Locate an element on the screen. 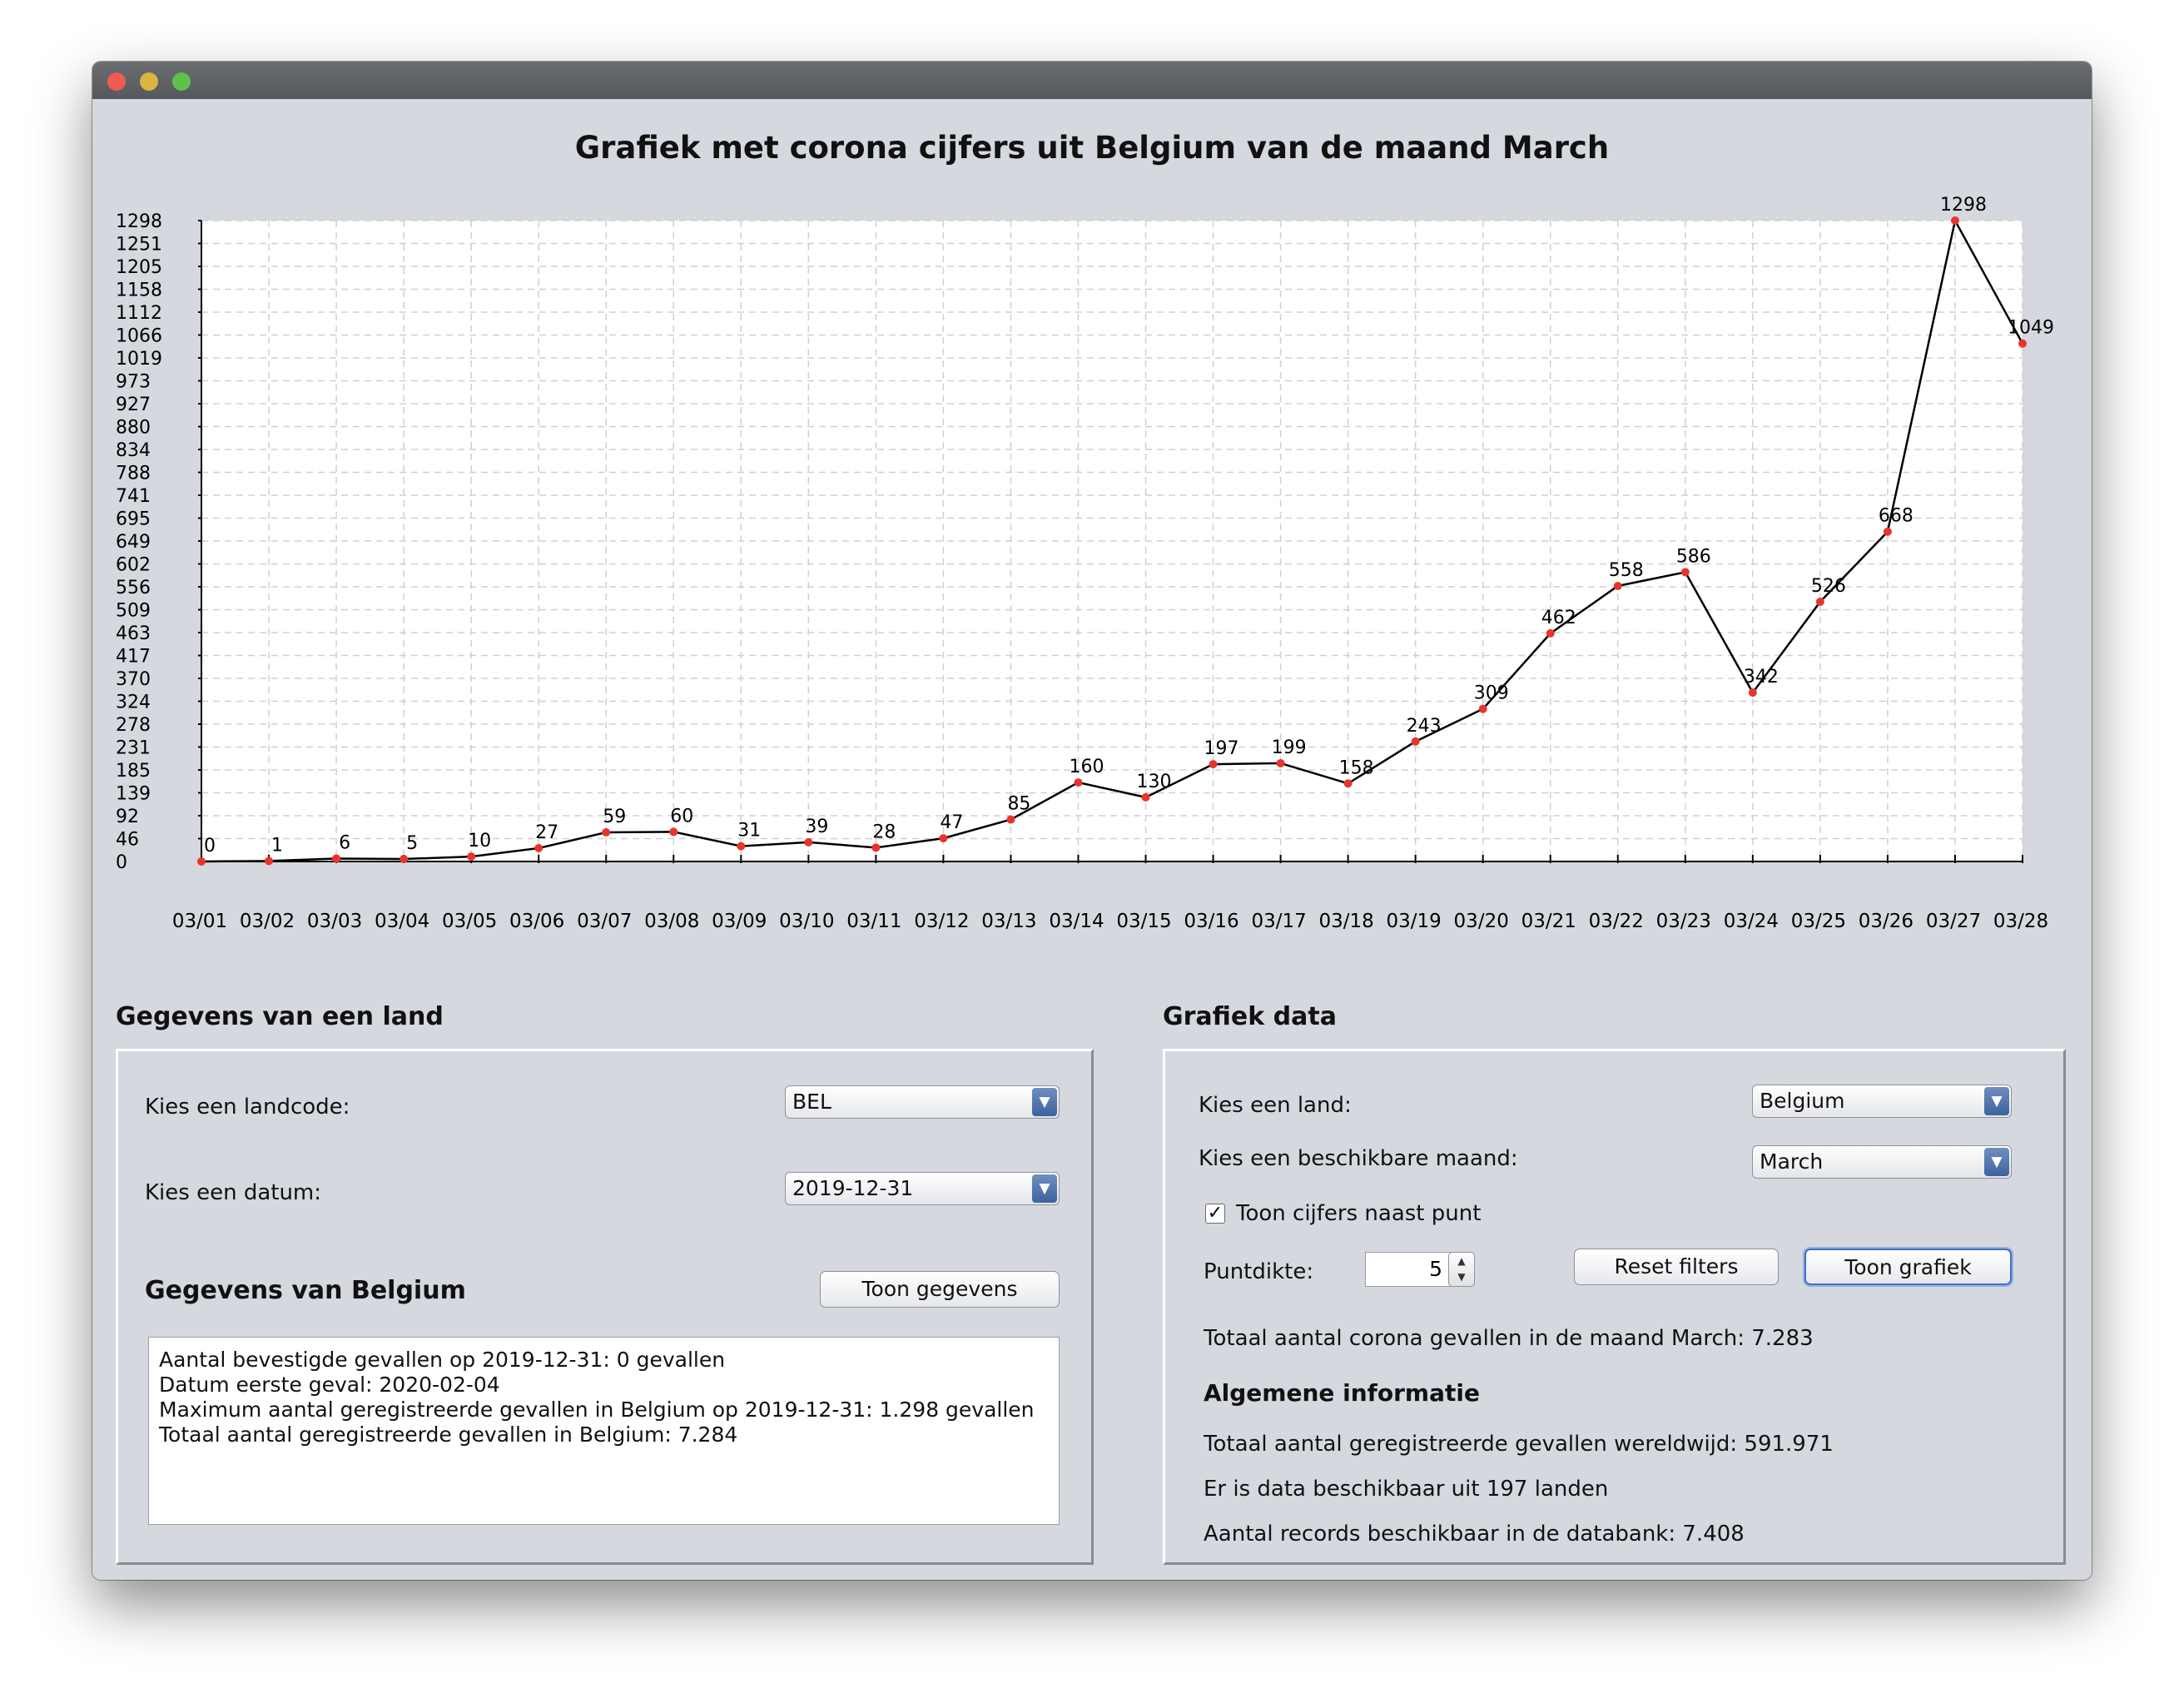 This screenshot has height=1703, width=2184. y-tick-label: 324 is located at coordinates (133, 703).